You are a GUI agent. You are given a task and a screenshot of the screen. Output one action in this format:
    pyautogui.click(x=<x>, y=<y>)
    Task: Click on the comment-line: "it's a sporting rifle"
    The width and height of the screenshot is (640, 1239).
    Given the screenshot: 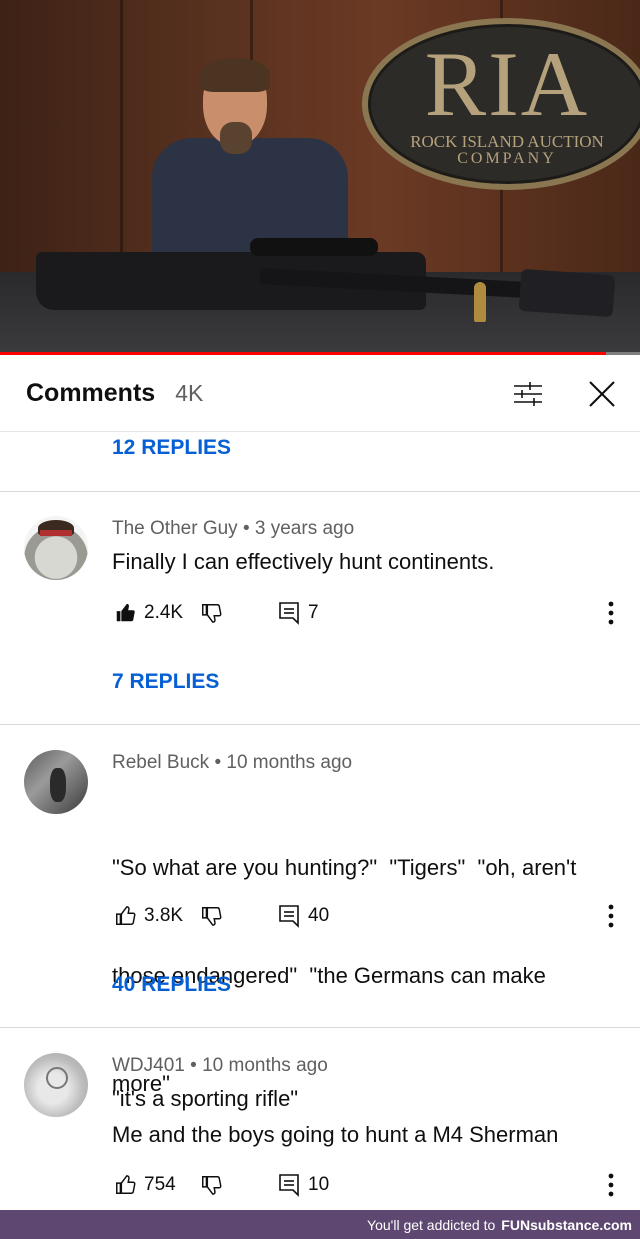 What is the action you would take?
    pyautogui.click(x=205, y=1098)
    